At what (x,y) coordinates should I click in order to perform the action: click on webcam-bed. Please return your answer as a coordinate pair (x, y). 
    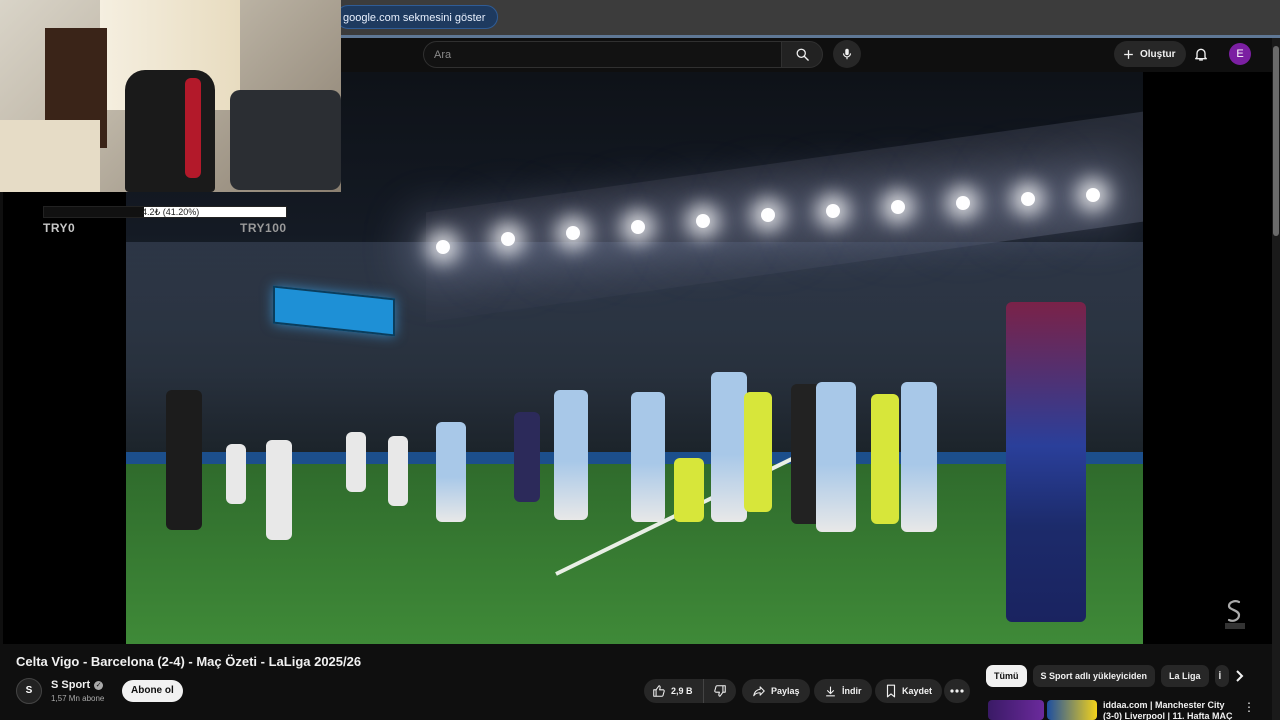
    Looking at the image, I should click on (50, 156).